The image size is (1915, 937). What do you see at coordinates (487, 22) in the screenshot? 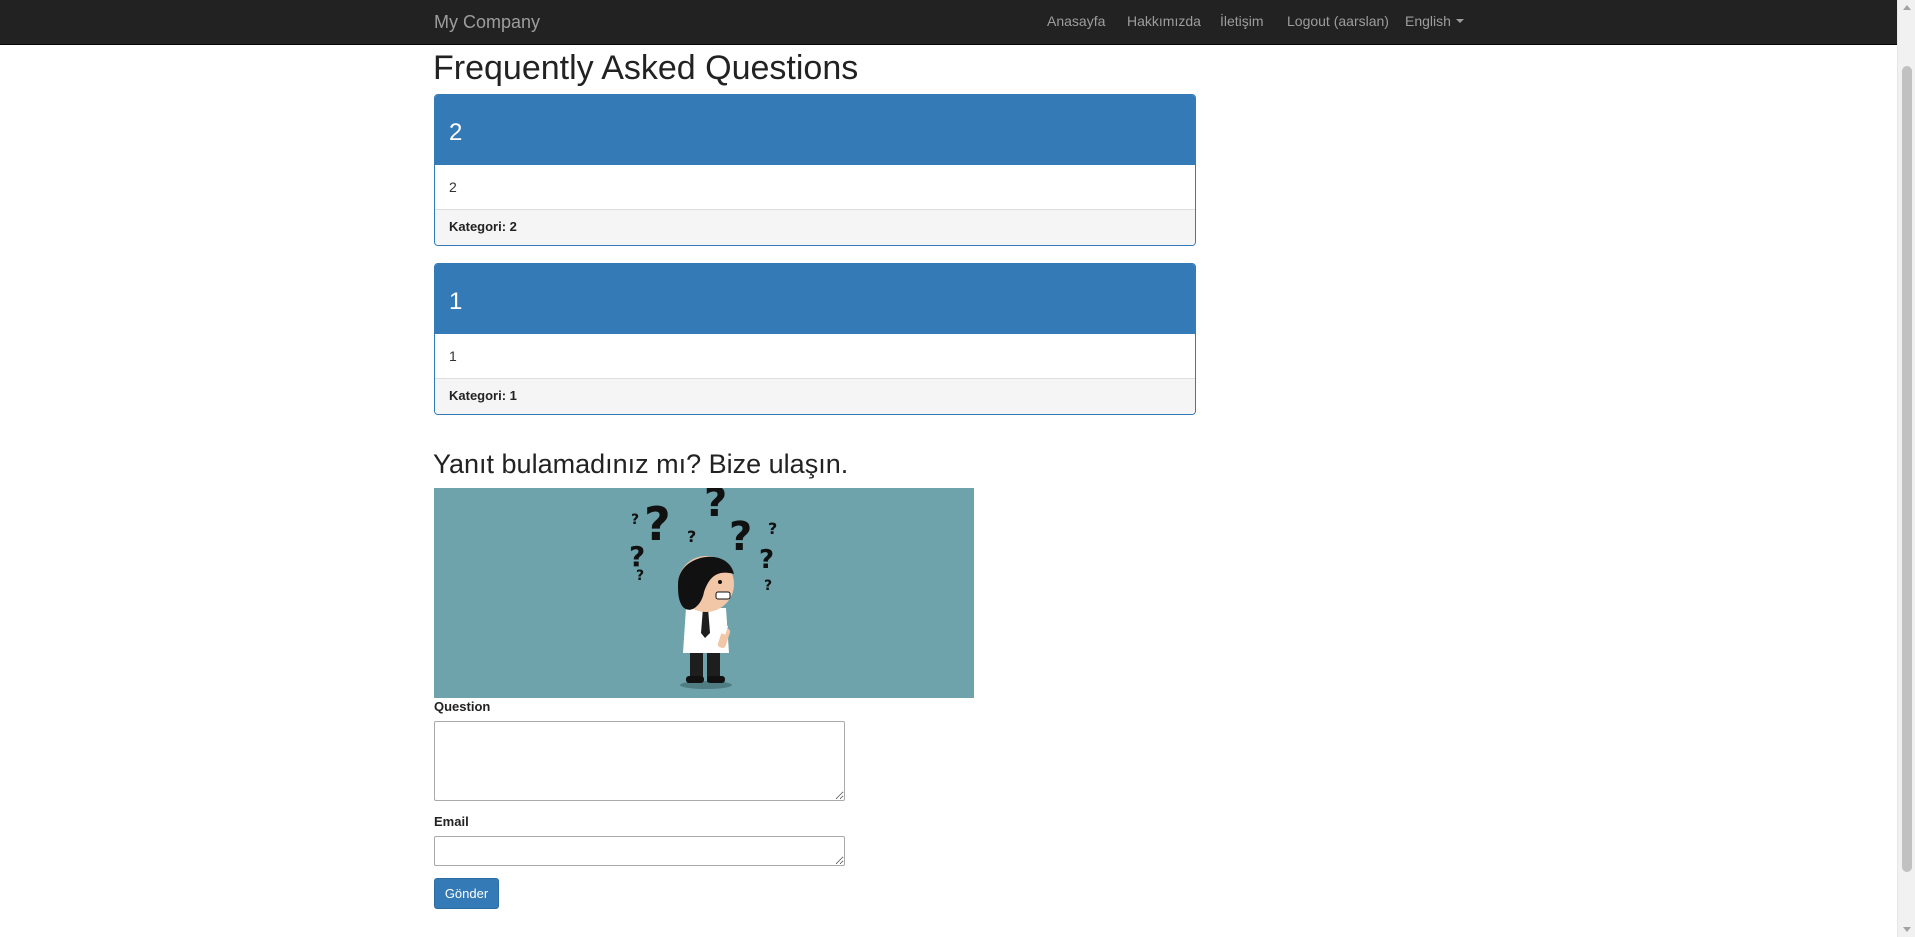
I see `brand-link: My Company` at bounding box center [487, 22].